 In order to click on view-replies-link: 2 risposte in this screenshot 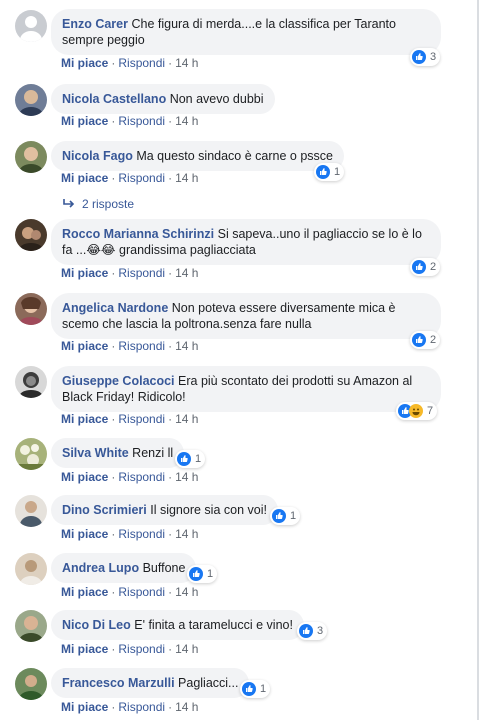, I will do `click(98, 204)`.